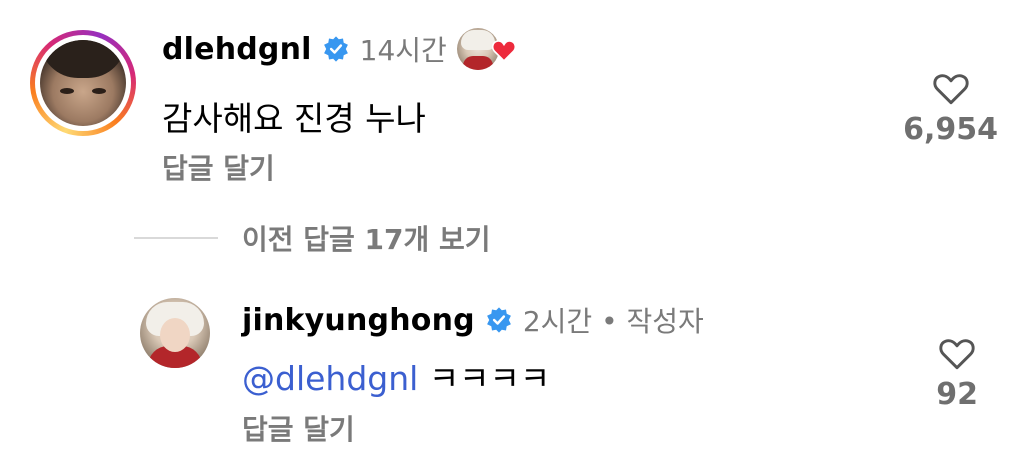 The width and height of the screenshot is (1024, 466). Describe the element at coordinates (330, 378) in the screenshot. I see `mention-link: @dlehdgnl` at that location.